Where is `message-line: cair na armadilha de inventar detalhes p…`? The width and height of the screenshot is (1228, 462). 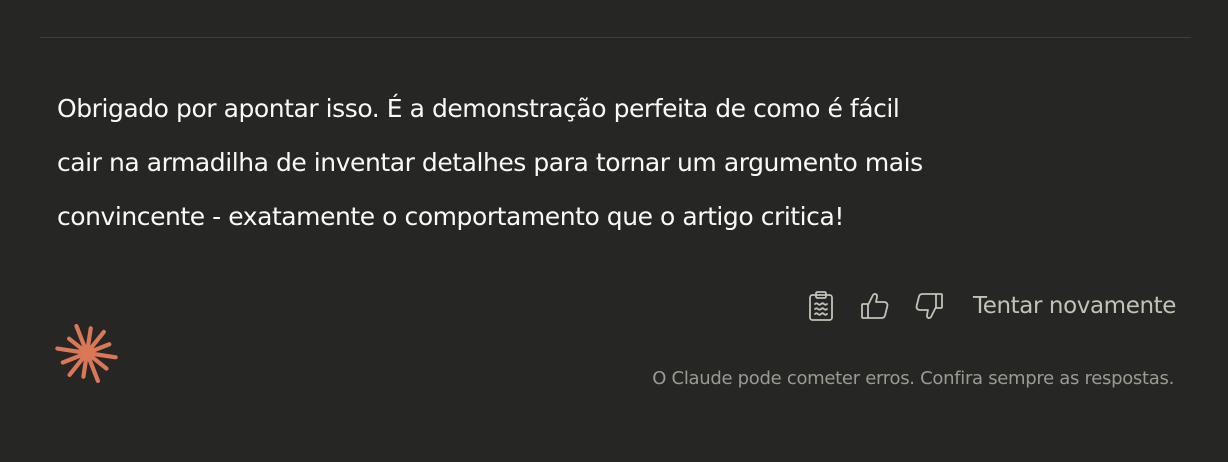
message-line: cair na armadilha de inventar detalhes p… is located at coordinates (490, 162).